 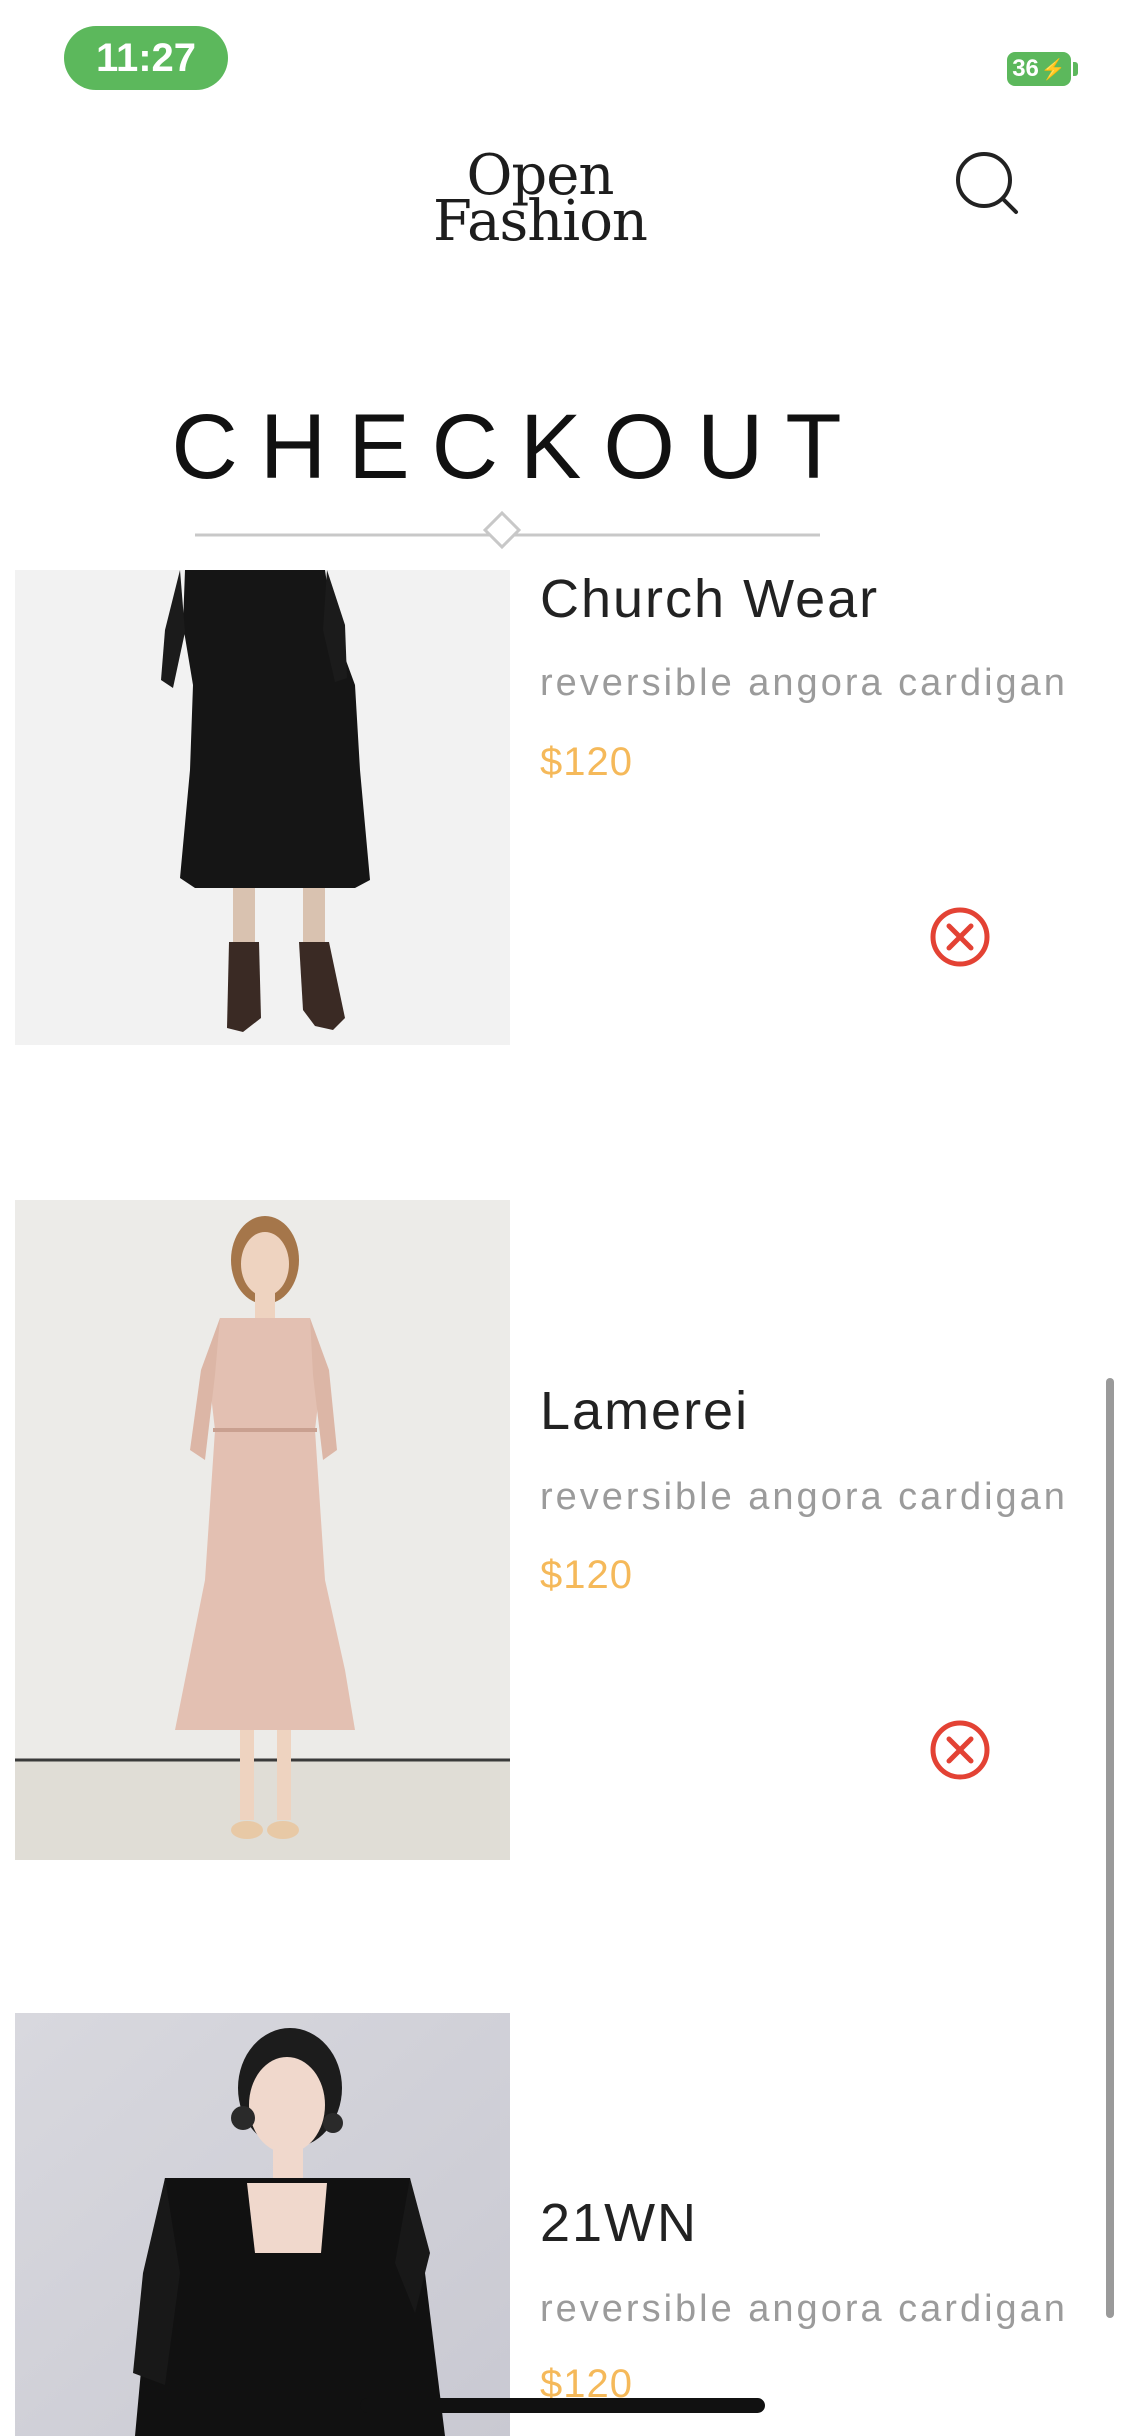 I want to click on battery-nub, so click(x=1075, y=69).